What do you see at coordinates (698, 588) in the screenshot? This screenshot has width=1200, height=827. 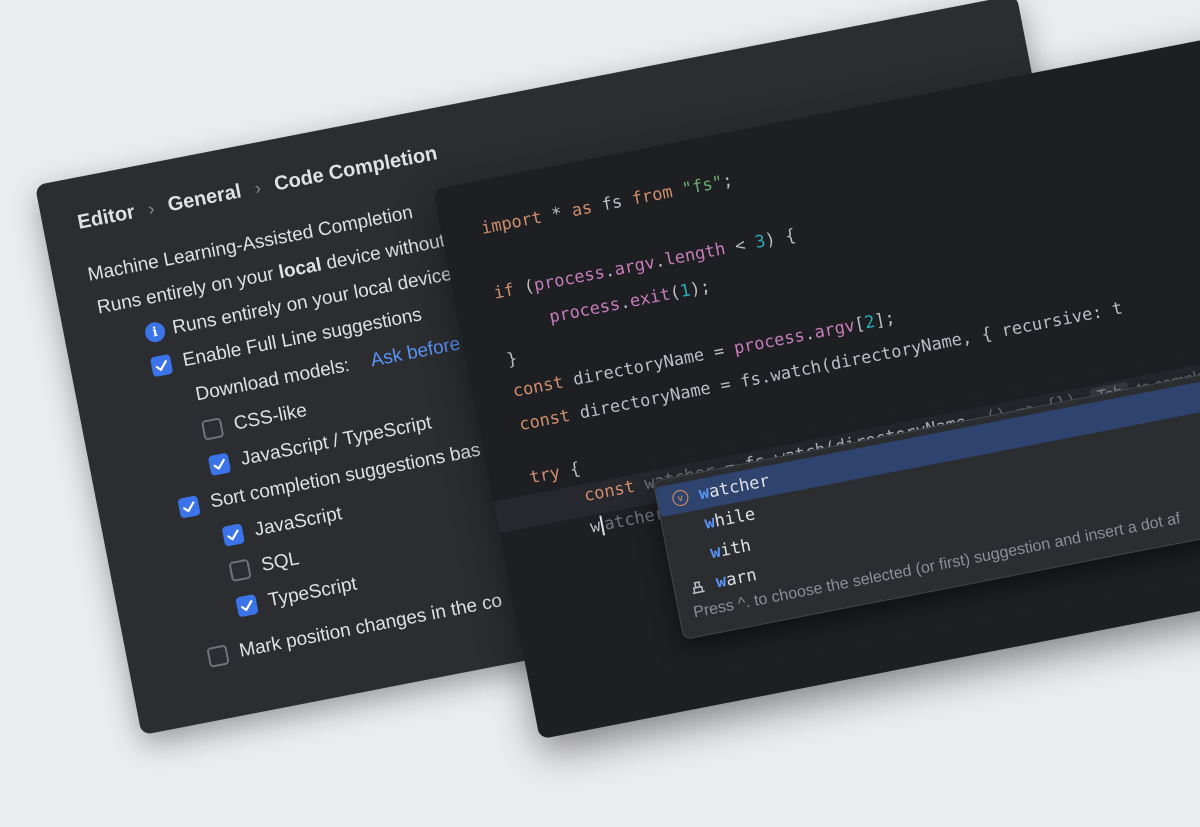 I see `function-icon` at bounding box center [698, 588].